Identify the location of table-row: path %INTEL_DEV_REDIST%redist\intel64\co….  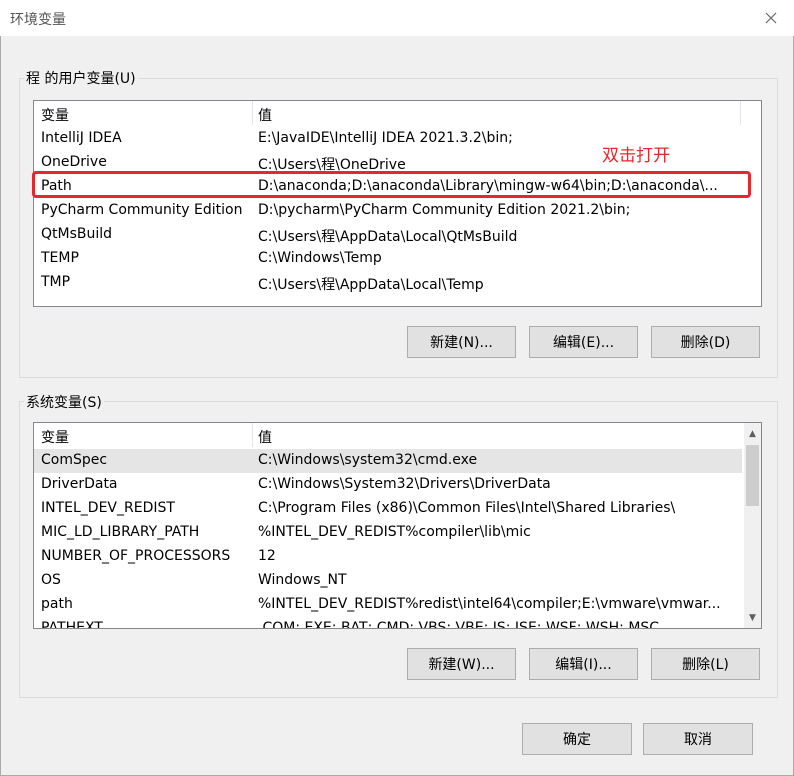
(388, 605).